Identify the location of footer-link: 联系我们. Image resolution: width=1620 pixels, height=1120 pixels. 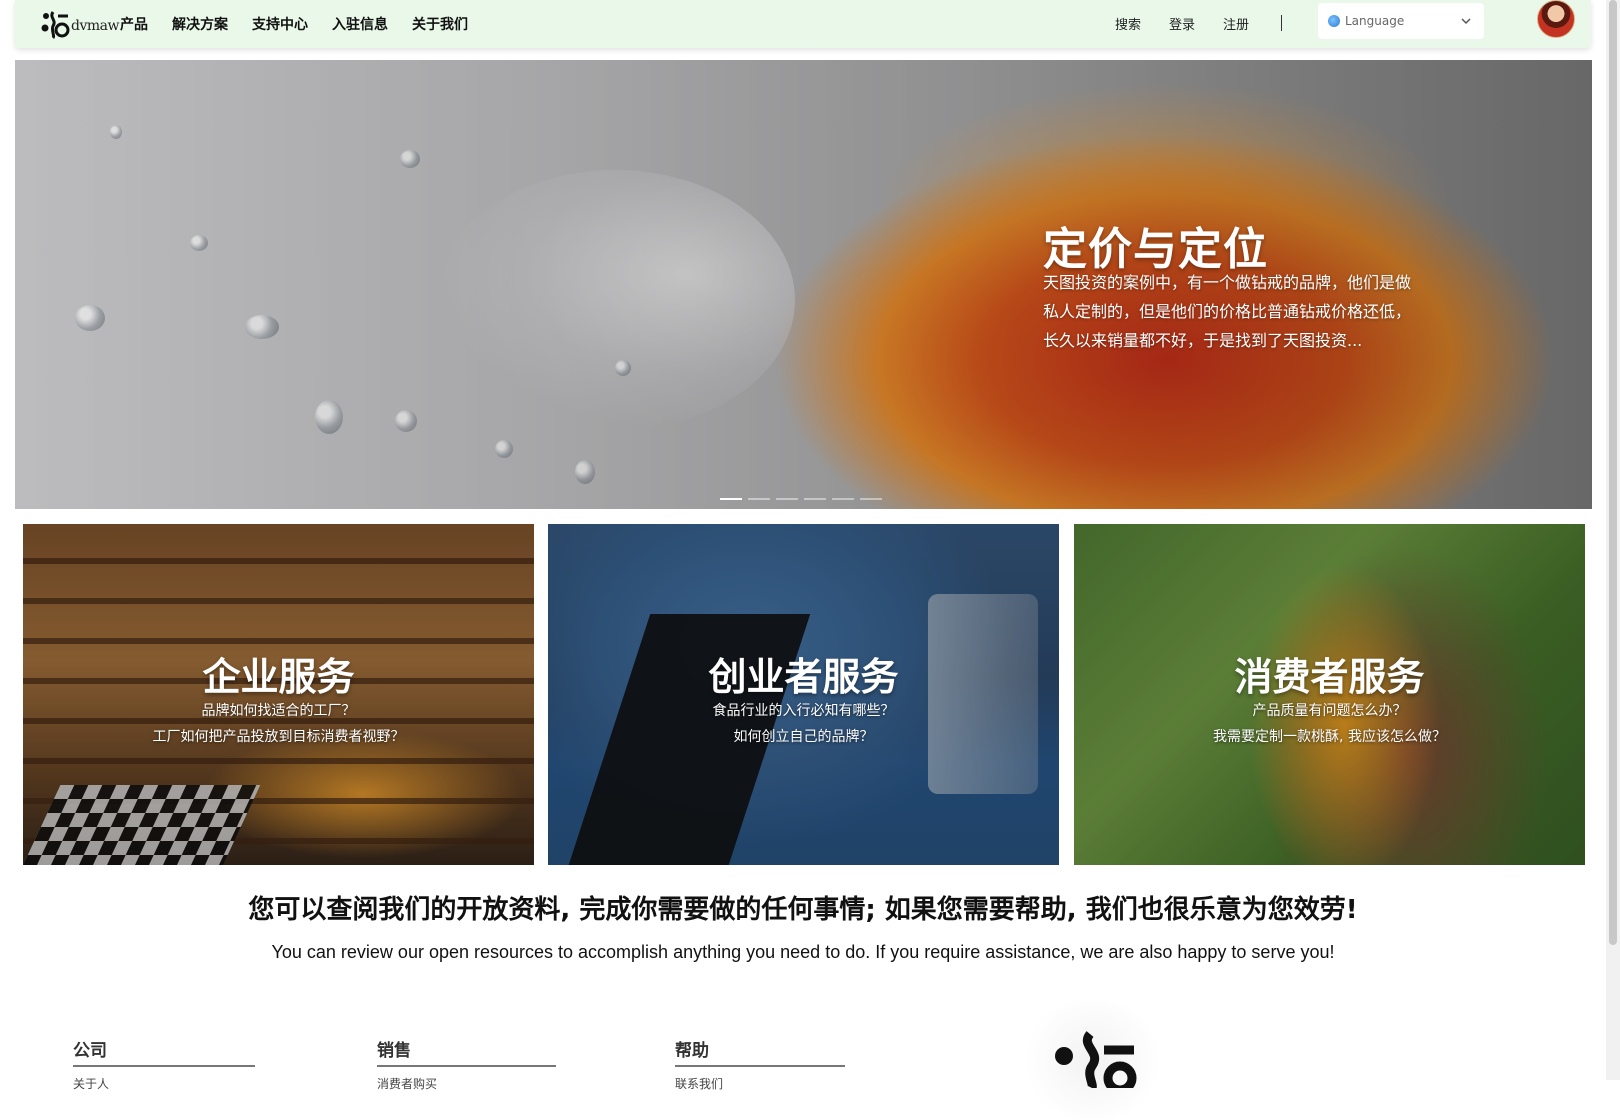
(760, 1083).